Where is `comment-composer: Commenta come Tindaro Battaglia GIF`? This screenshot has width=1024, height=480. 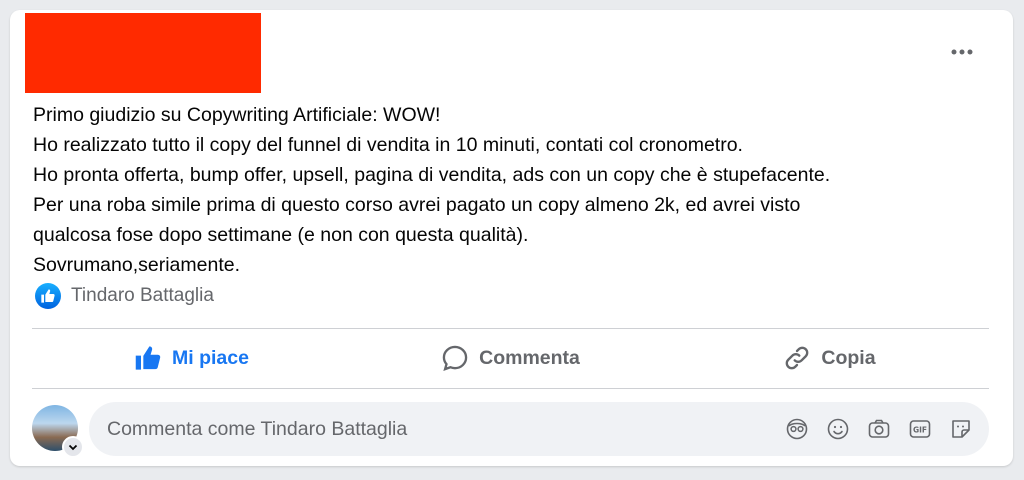
comment-composer: Commenta come Tindaro Battaglia GIF is located at coordinates (510, 430).